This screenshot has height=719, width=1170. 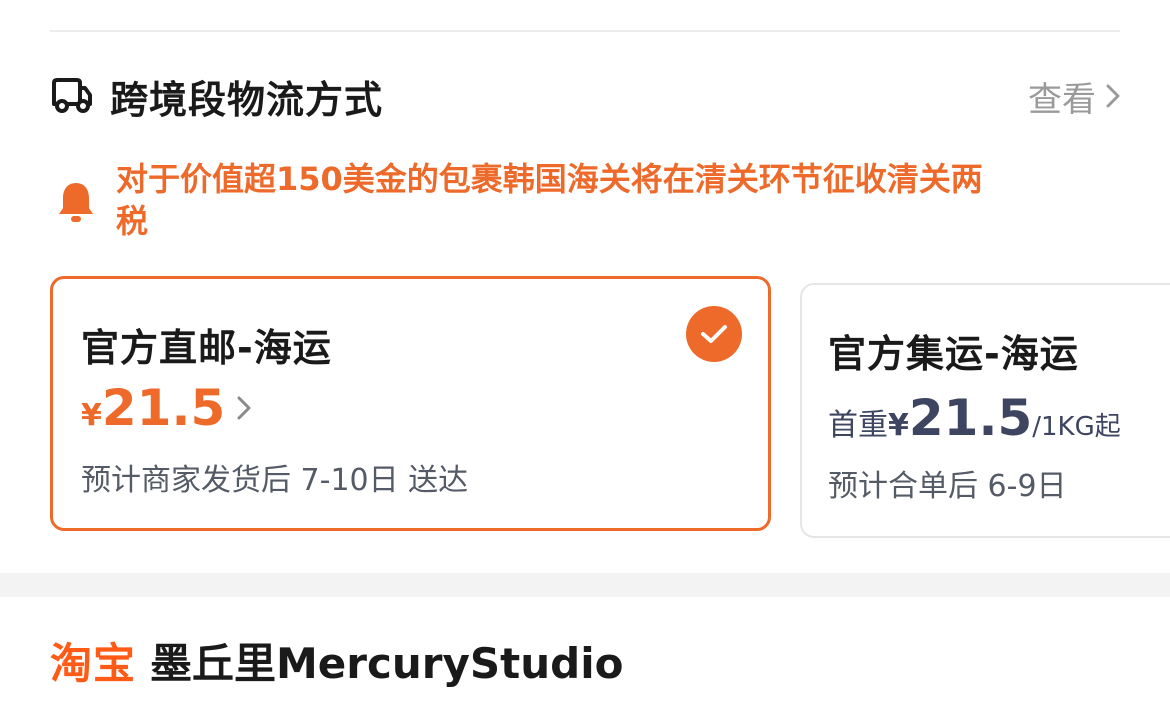 I want to click on option-price: ¥ 21.5, so click(x=166, y=408).